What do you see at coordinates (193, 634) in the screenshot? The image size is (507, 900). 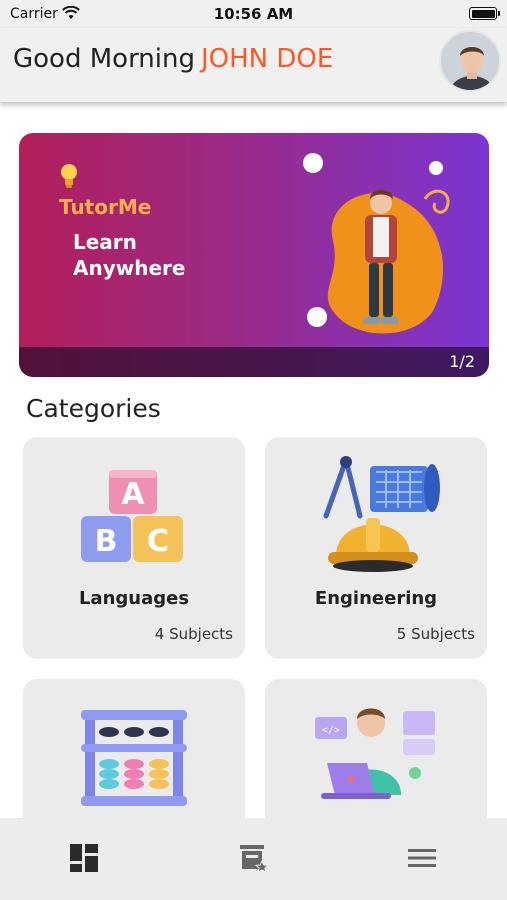 I see `category-count: 4 Subjects` at bounding box center [193, 634].